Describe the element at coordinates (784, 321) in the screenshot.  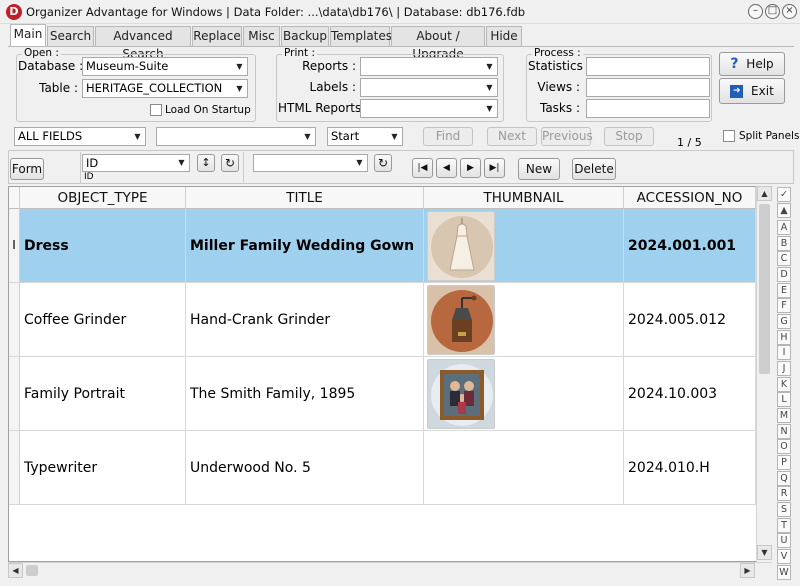
I see `alpha-index-g: G` at that location.